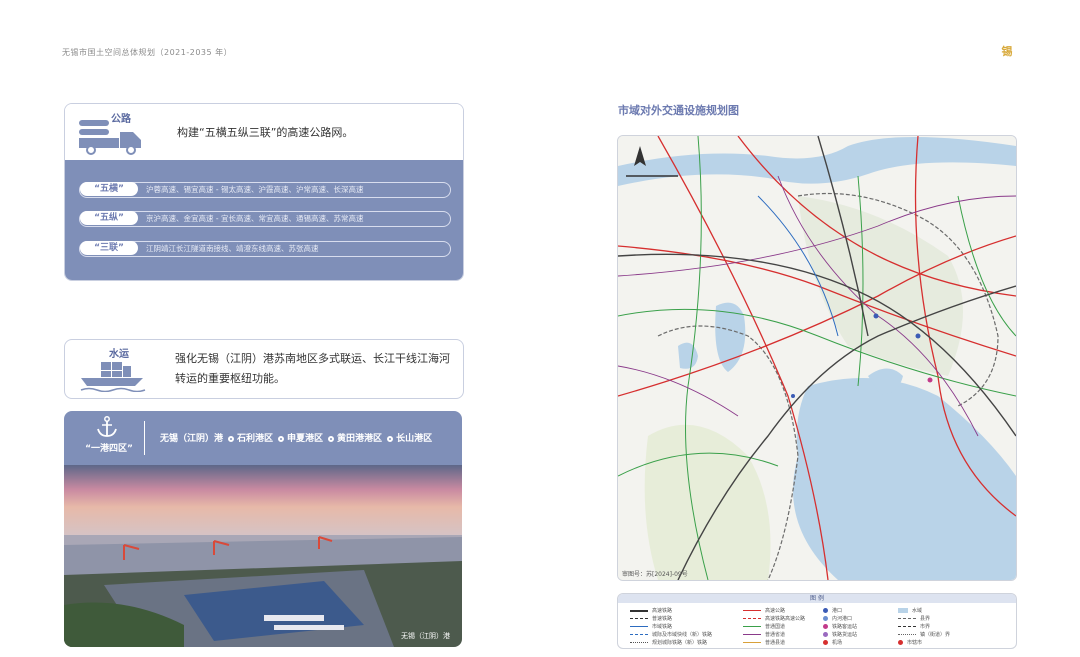 Image resolution: width=1080 pixels, height=657 pixels. Describe the element at coordinates (655, 574) in the screenshot. I see `map-approval-note: 审图号：苏[2024]-09号` at that location.